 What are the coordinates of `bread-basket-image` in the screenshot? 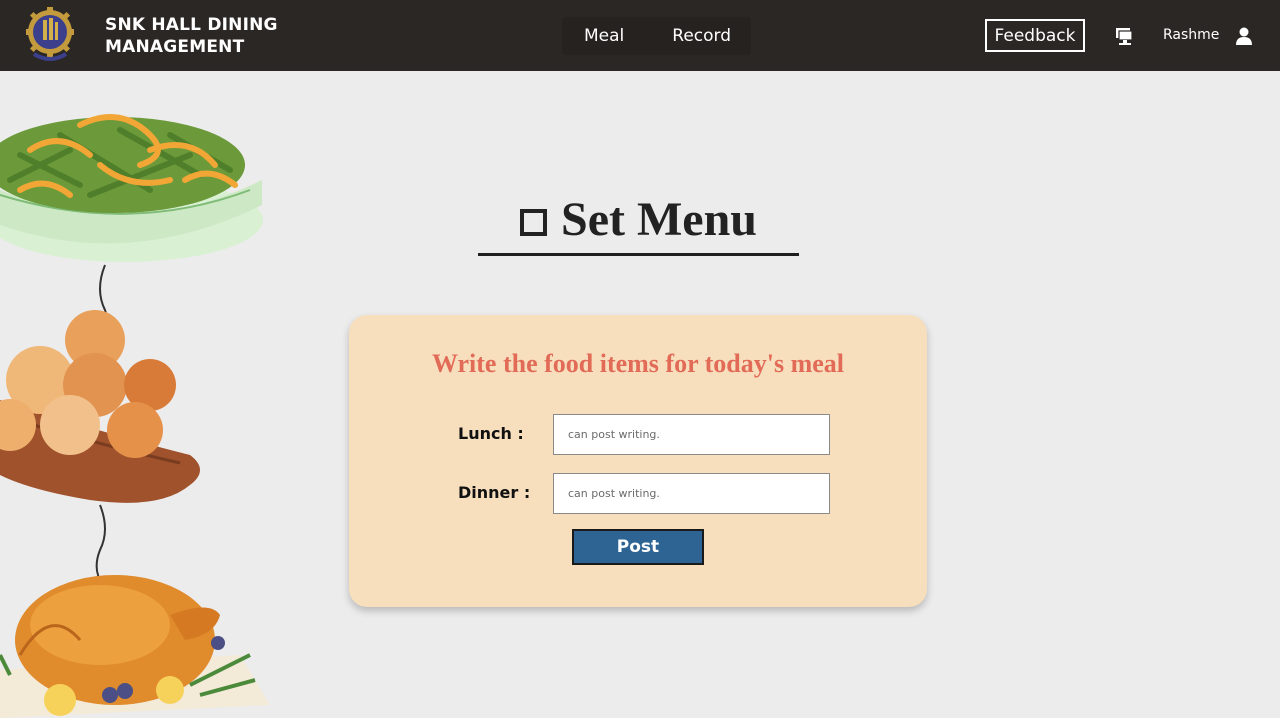 It's located at (100, 406).